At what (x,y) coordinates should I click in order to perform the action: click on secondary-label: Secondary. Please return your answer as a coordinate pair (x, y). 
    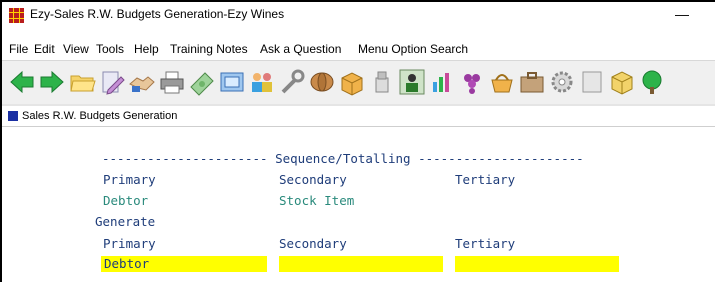
    Looking at the image, I should click on (313, 179).